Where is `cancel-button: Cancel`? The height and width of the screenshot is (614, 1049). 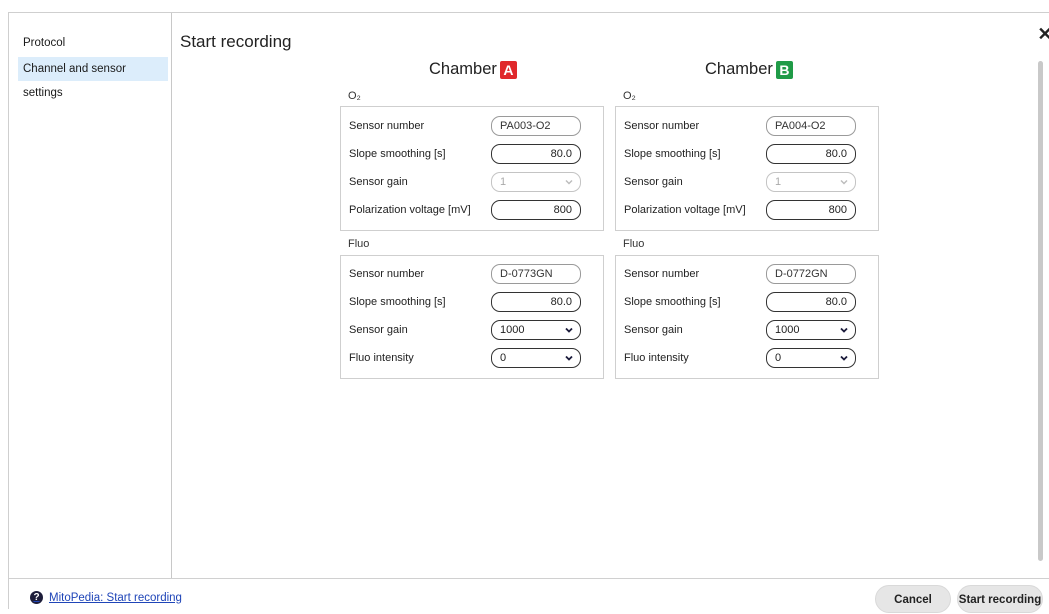 cancel-button: Cancel is located at coordinates (913, 599).